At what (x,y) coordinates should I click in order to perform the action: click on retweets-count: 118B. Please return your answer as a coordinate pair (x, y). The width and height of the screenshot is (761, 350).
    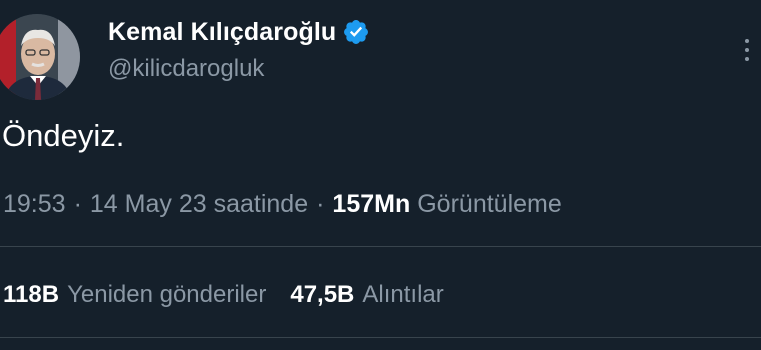
    Looking at the image, I should click on (31, 294).